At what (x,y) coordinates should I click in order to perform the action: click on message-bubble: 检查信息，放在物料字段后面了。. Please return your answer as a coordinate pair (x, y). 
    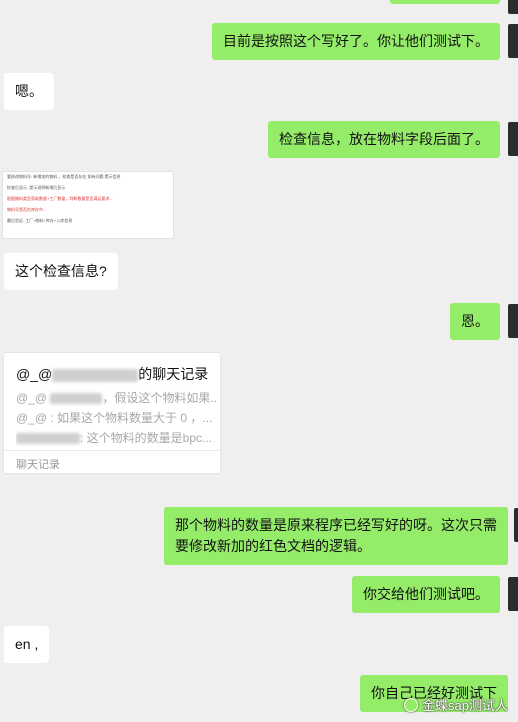
    Looking at the image, I should click on (384, 139).